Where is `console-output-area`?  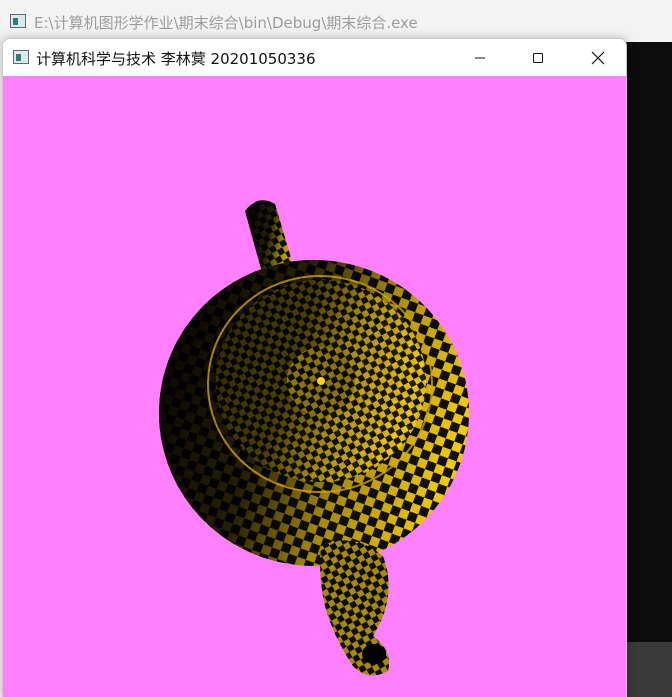 console-output-area is located at coordinates (649, 342).